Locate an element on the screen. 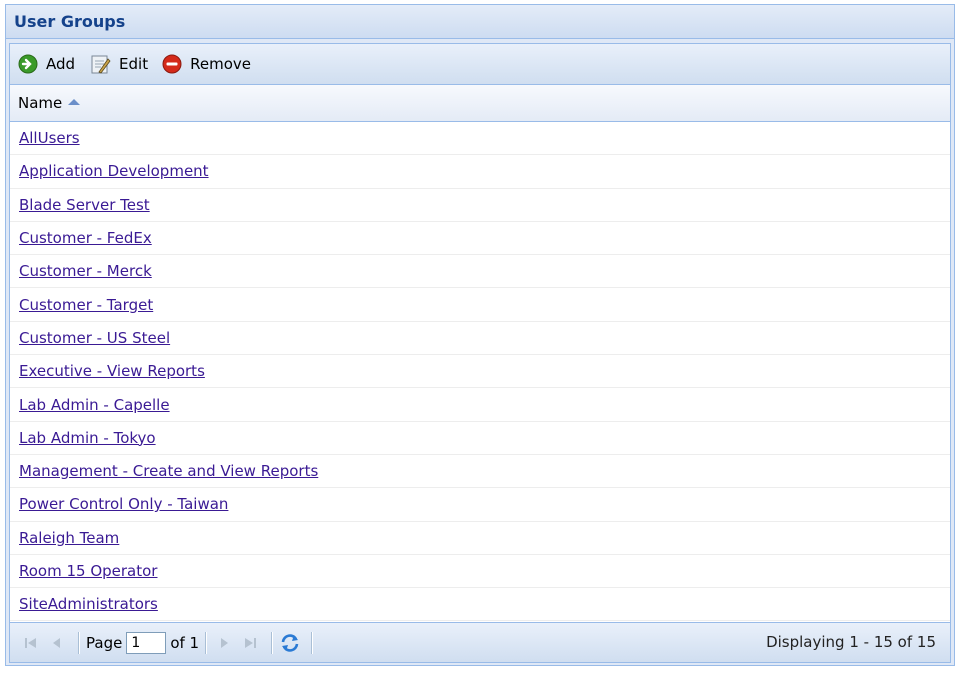 This screenshot has height=674, width=963. edit-icon is located at coordinates (101, 64).